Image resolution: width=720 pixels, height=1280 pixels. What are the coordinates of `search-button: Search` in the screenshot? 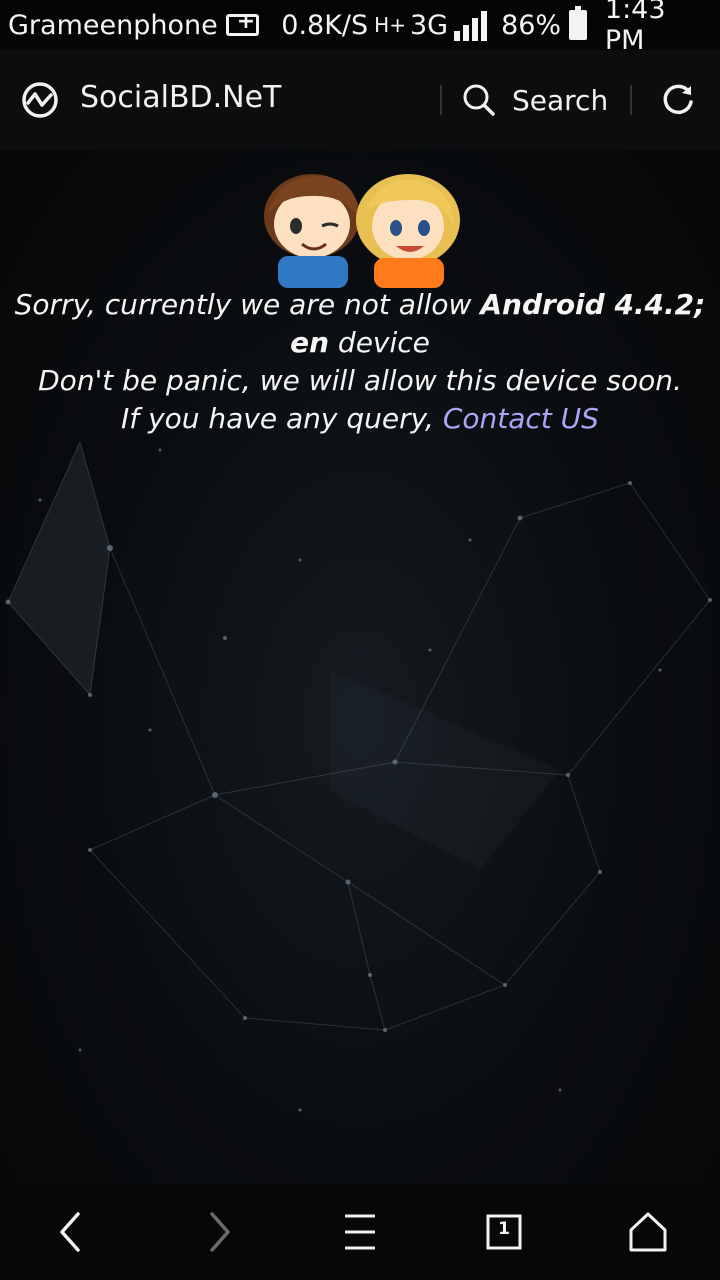 It's located at (535, 100).